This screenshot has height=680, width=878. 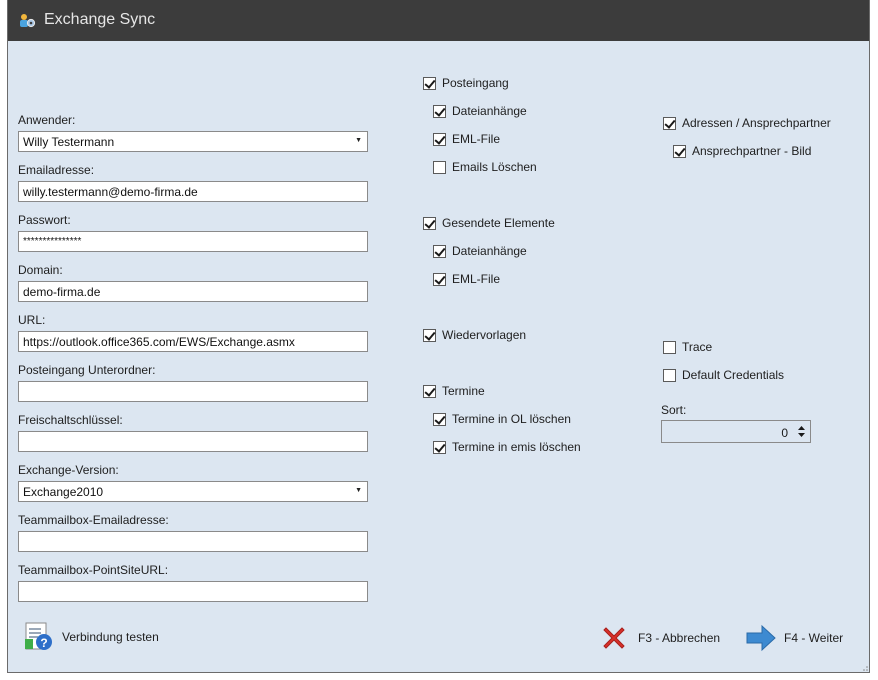 I want to click on test-connection-icon: ?, so click(x=38, y=636).